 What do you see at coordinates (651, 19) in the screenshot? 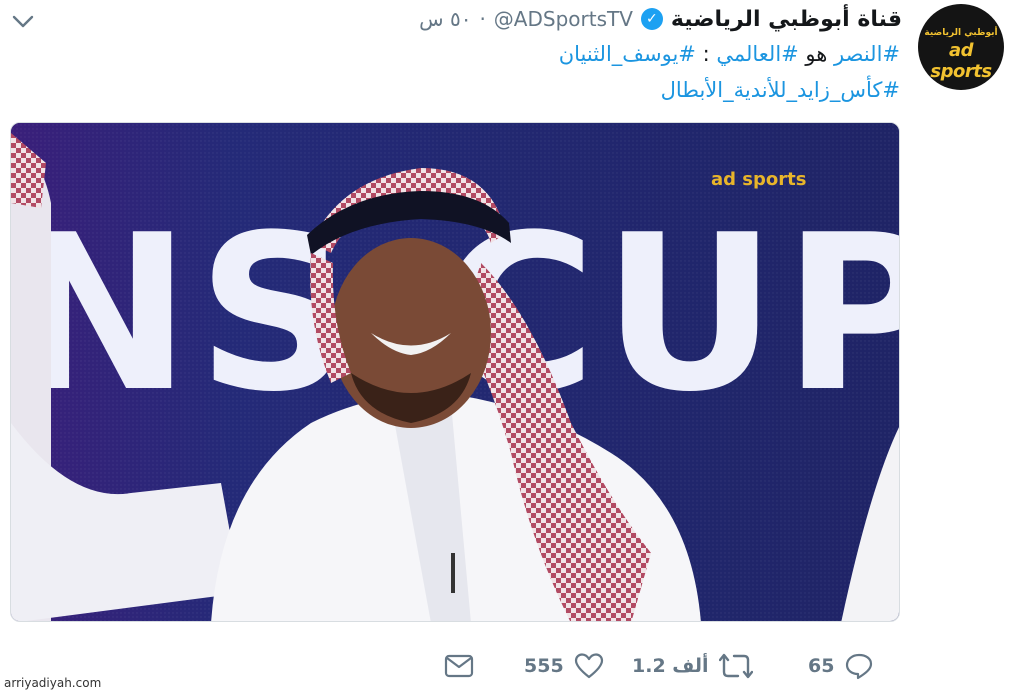
I see `verified-badge-icon: ✓` at bounding box center [651, 19].